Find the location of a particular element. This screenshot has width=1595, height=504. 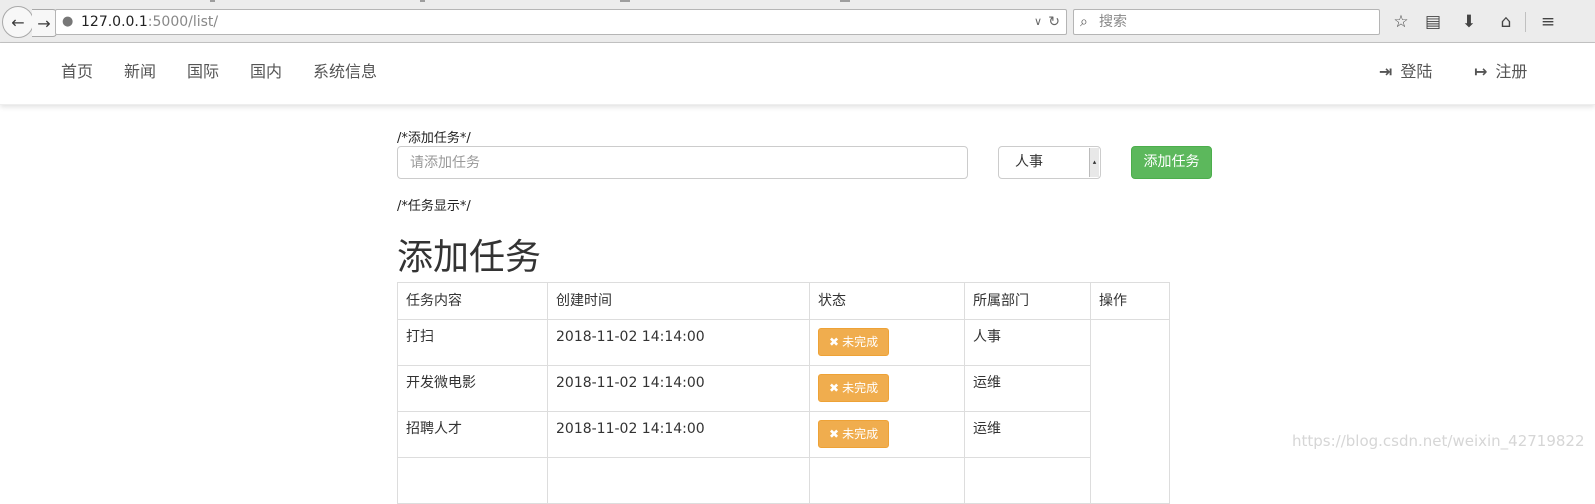

task-actions is located at coordinates (1130, 411).